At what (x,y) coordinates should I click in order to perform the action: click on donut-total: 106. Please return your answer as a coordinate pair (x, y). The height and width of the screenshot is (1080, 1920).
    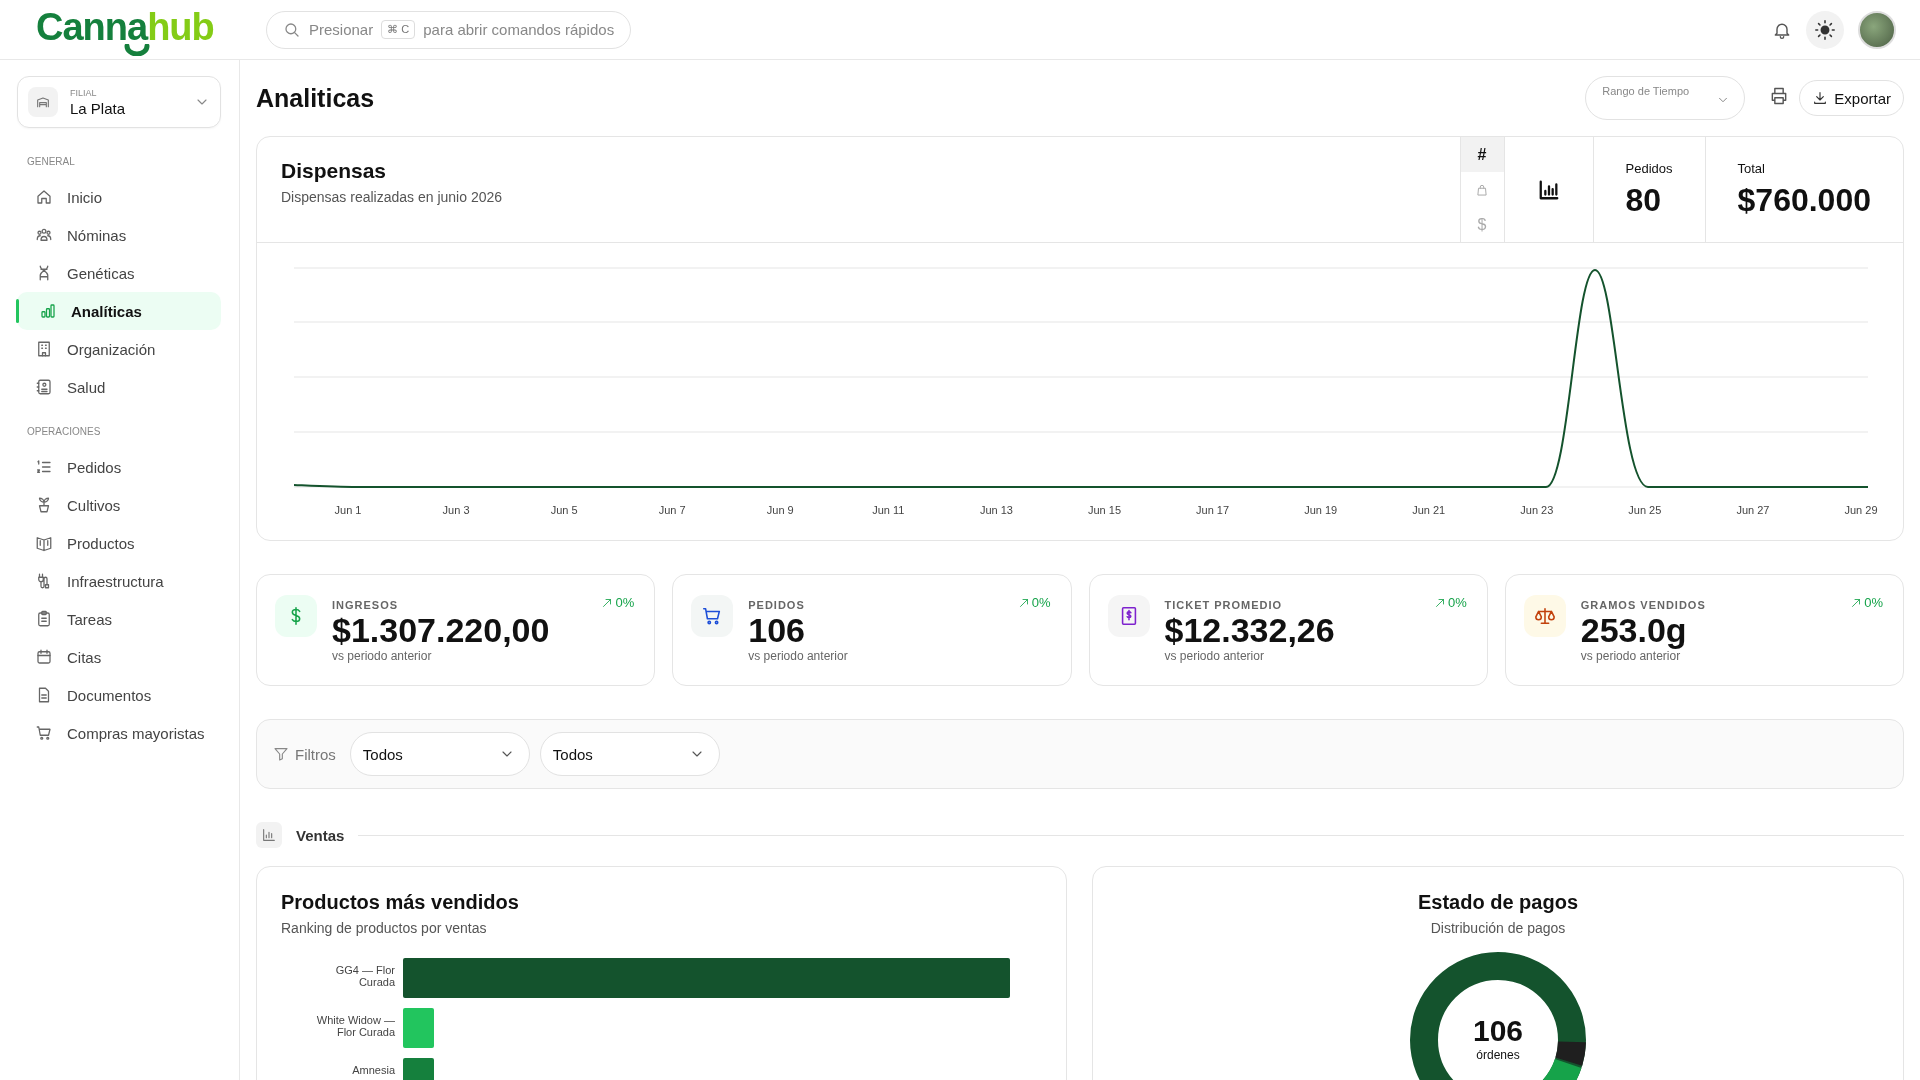
    Looking at the image, I should click on (1498, 1031).